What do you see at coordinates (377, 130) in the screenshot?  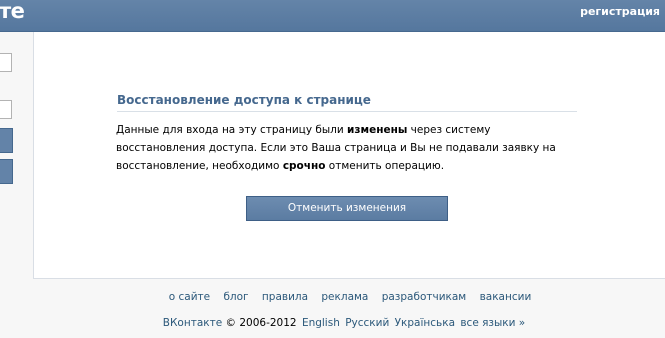 I see `message-bold-changed: изменены` at bounding box center [377, 130].